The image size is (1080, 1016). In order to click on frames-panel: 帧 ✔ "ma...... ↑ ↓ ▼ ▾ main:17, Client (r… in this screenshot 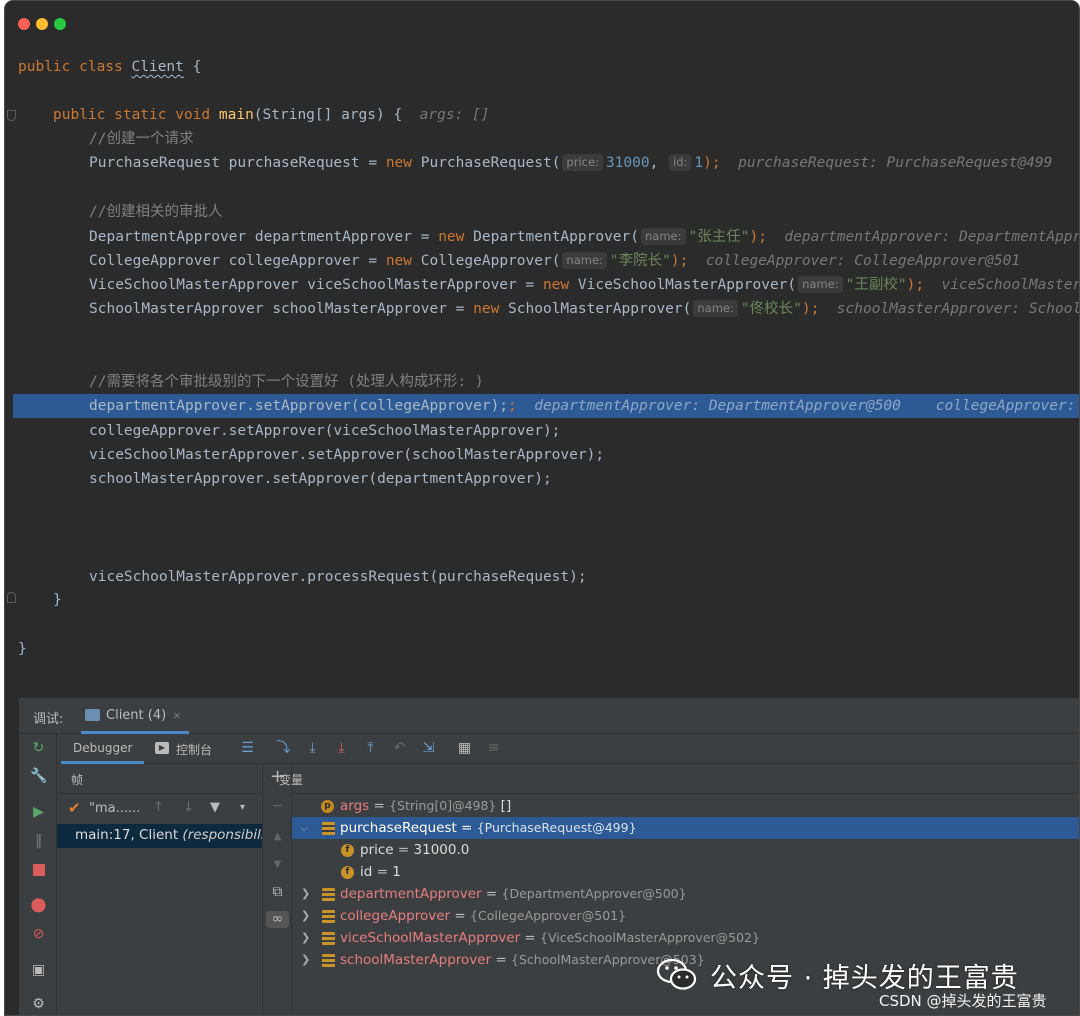, I will do `click(160, 889)`.